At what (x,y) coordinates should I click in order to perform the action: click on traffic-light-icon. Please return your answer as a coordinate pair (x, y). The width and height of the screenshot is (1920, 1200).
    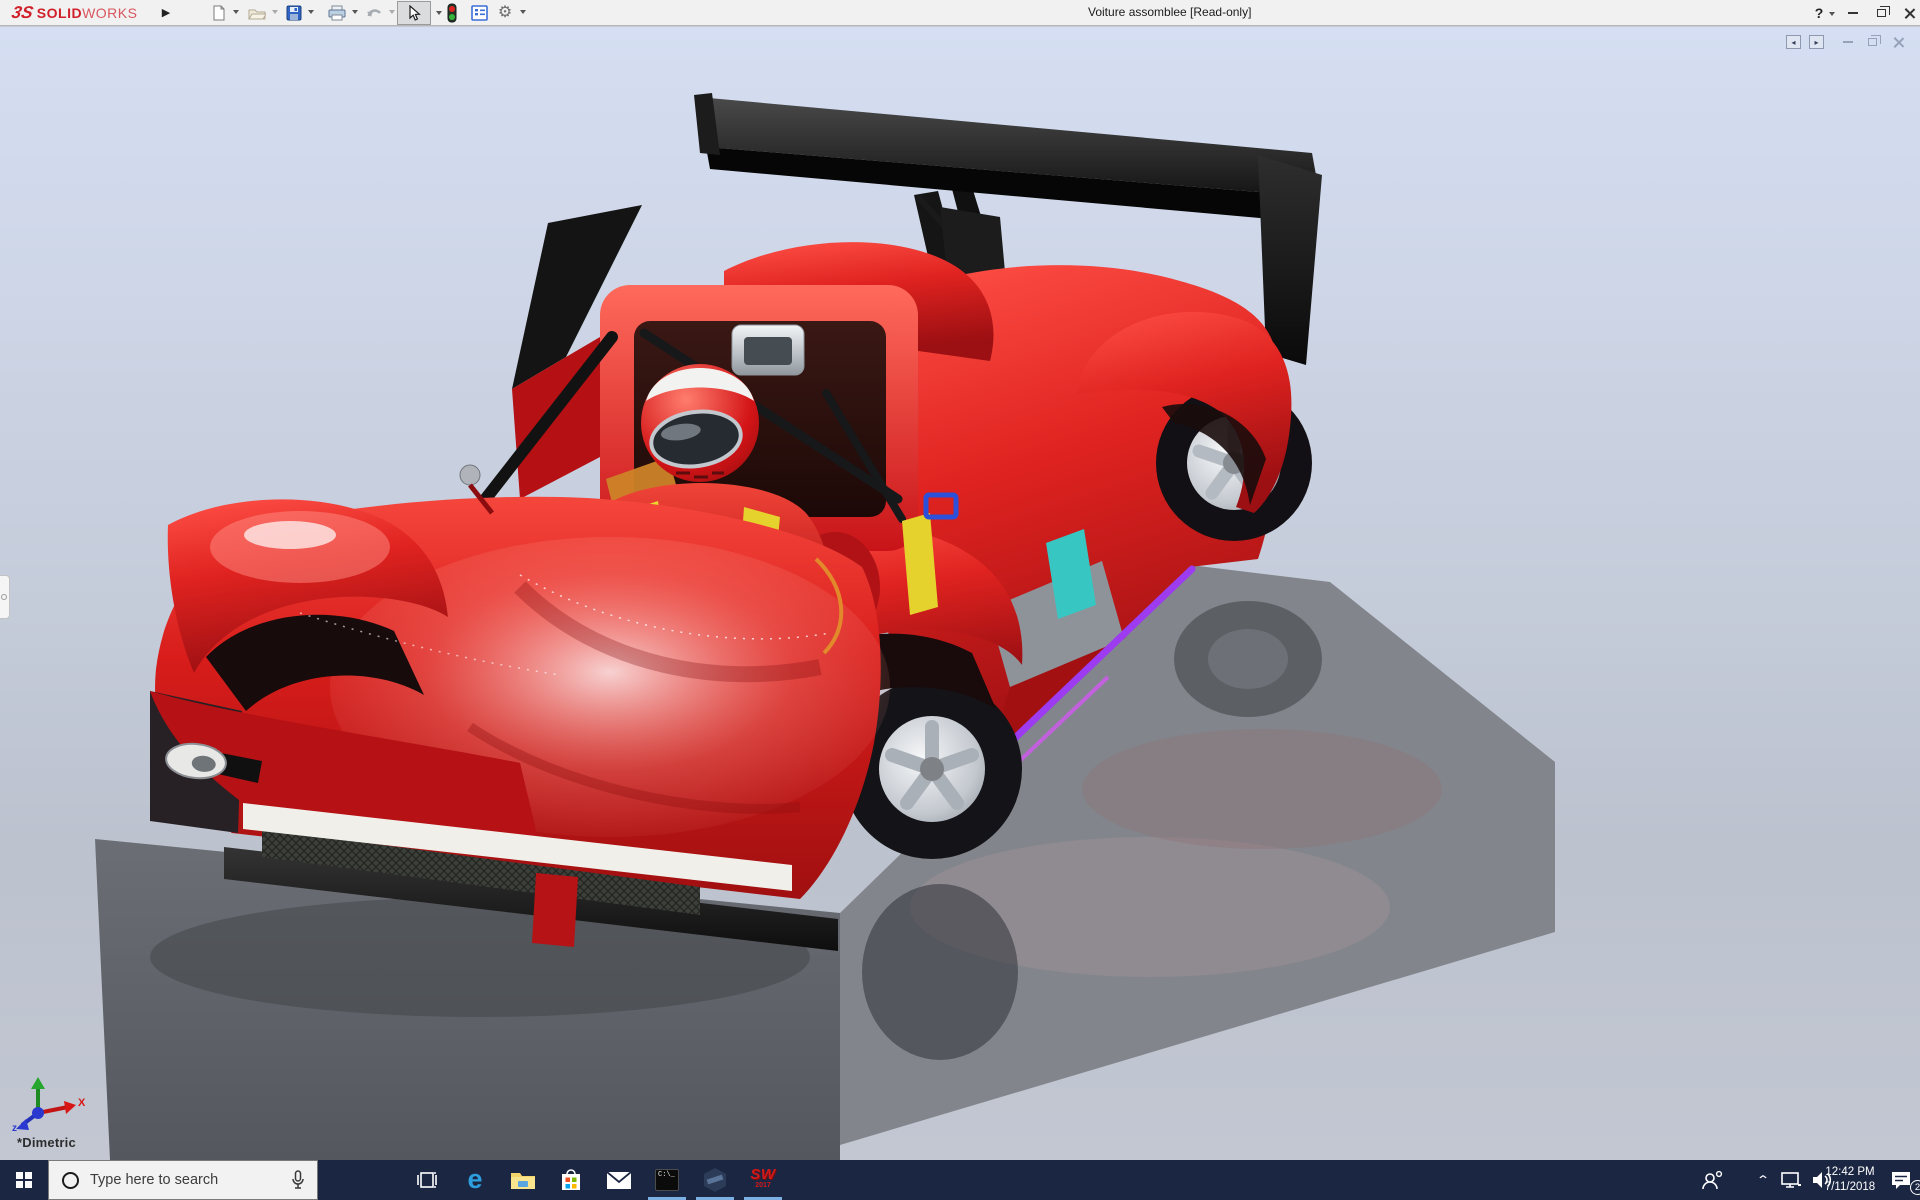
    Looking at the image, I should click on (452, 13).